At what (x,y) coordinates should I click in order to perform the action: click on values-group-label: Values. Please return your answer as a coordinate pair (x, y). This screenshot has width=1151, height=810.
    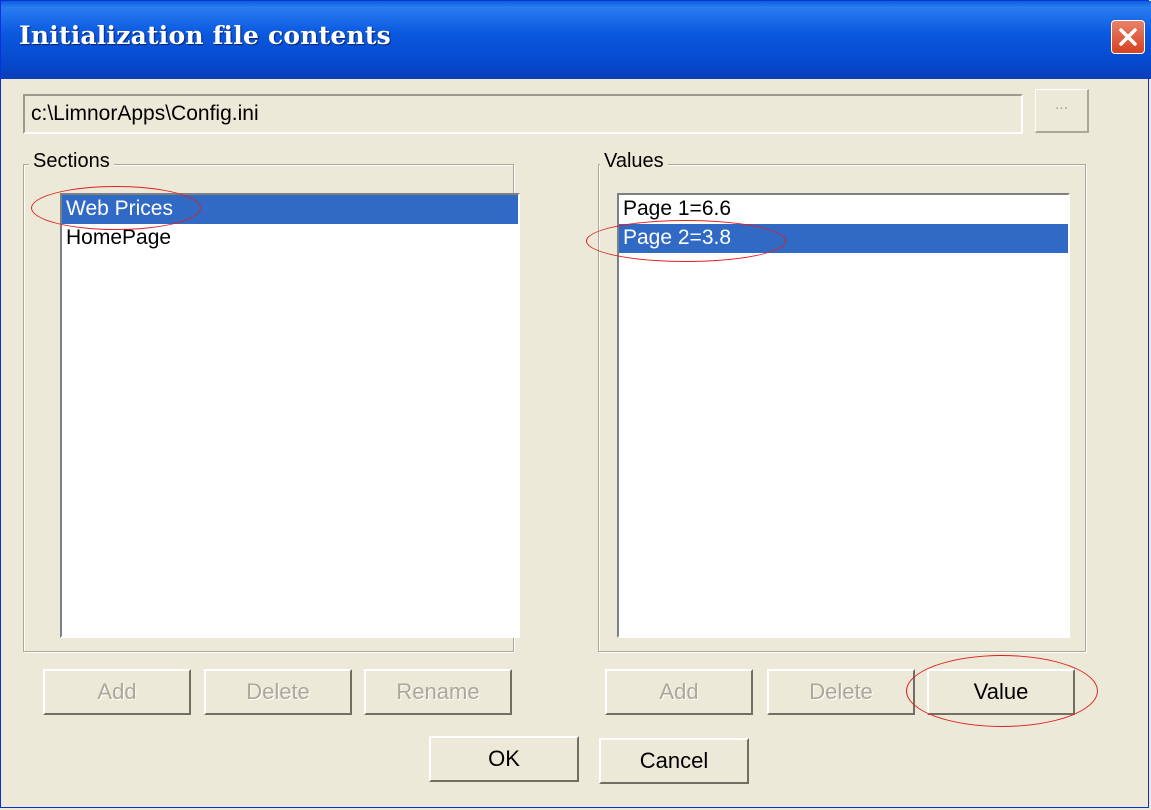
    Looking at the image, I should click on (634, 161).